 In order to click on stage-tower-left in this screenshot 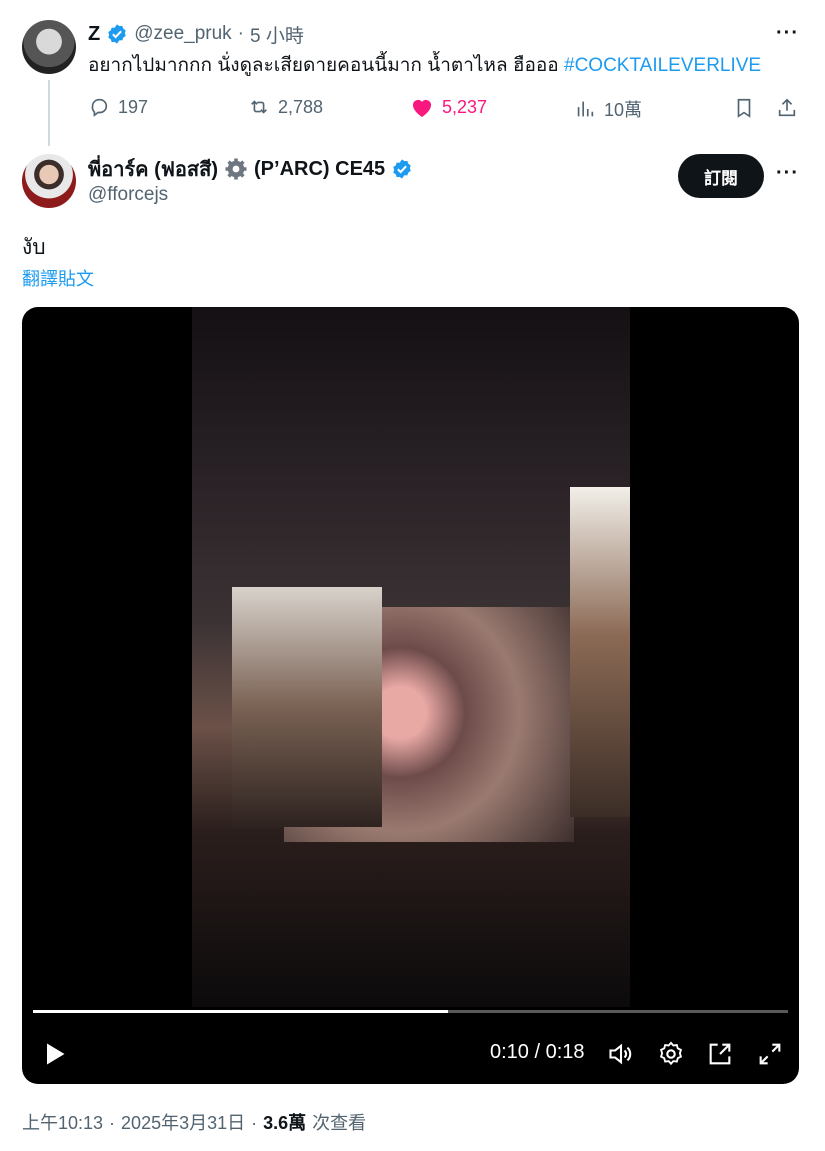, I will do `click(307, 707)`.